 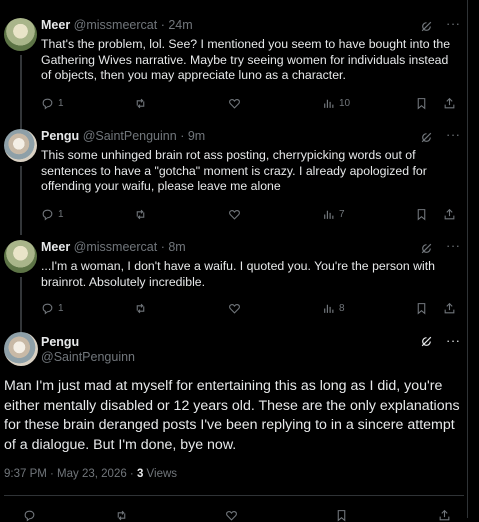 I want to click on views-button: 8, so click(x=333, y=308).